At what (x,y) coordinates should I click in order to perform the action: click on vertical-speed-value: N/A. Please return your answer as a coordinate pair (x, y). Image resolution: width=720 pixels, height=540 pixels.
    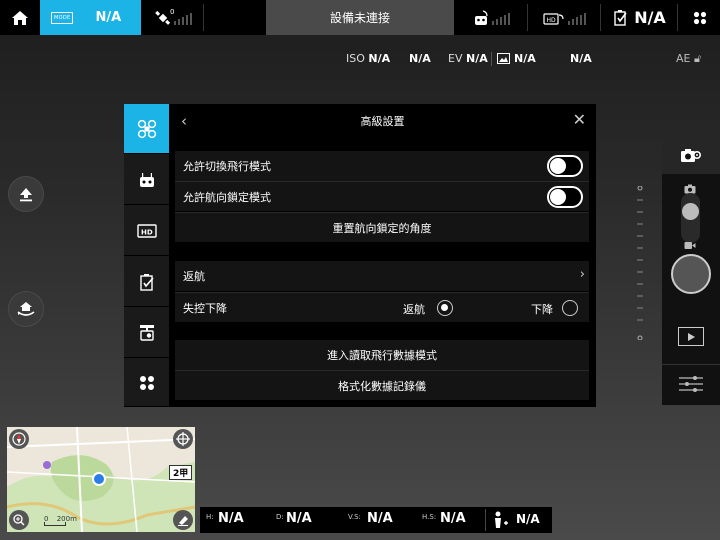
    Looking at the image, I should click on (380, 518).